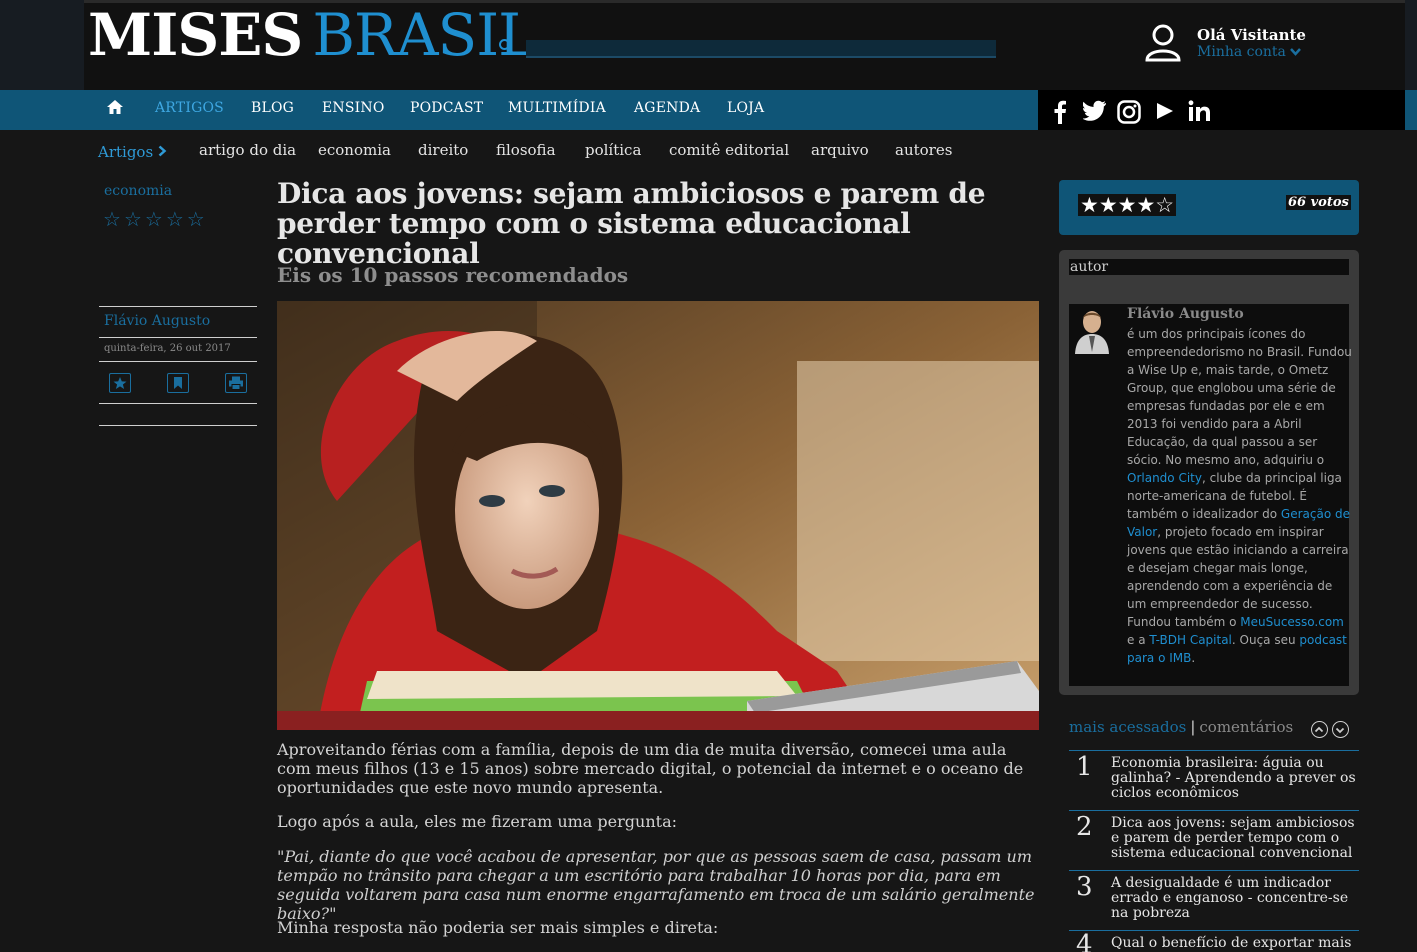 Image resolution: width=1417 pixels, height=952 pixels. What do you see at coordinates (178, 383) in the screenshot?
I see `bookmark-icon` at bounding box center [178, 383].